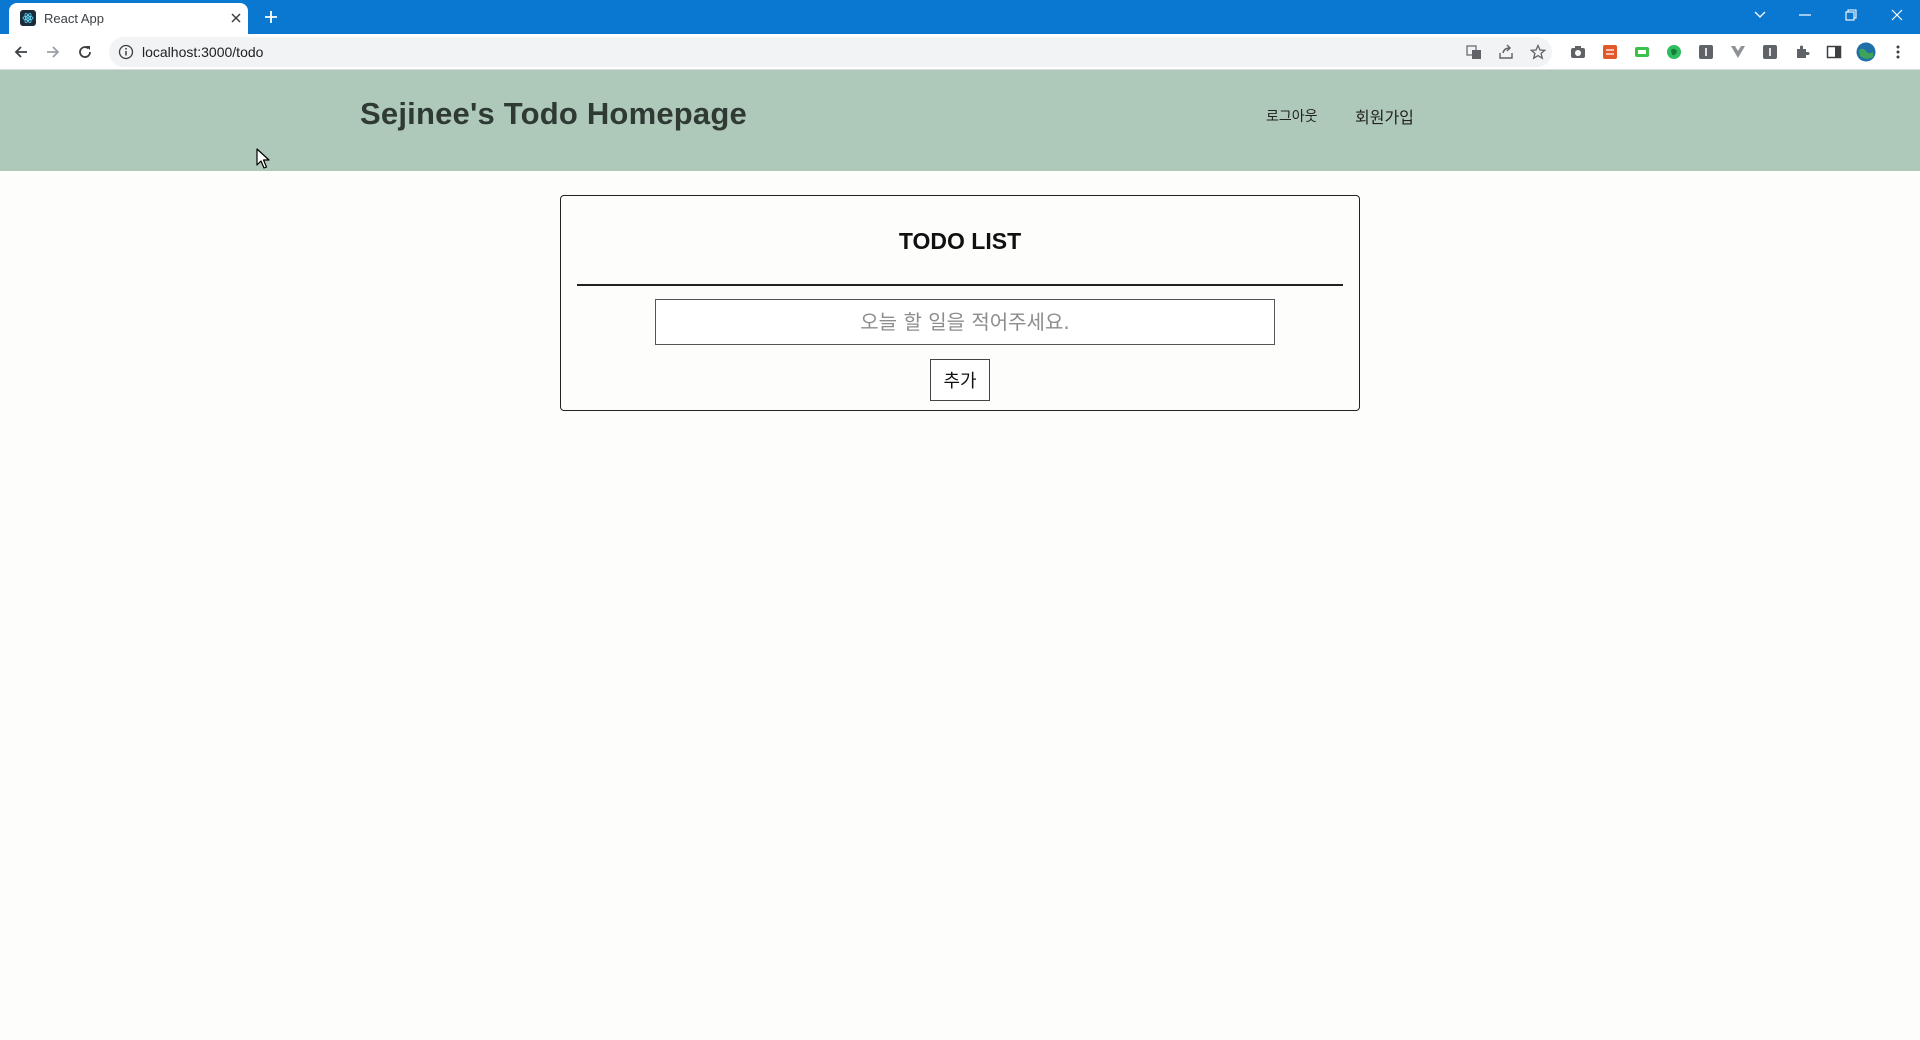 The width and height of the screenshot is (1920, 1040). What do you see at coordinates (1770, 52) in the screenshot?
I see `info-extension-icon` at bounding box center [1770, 52].